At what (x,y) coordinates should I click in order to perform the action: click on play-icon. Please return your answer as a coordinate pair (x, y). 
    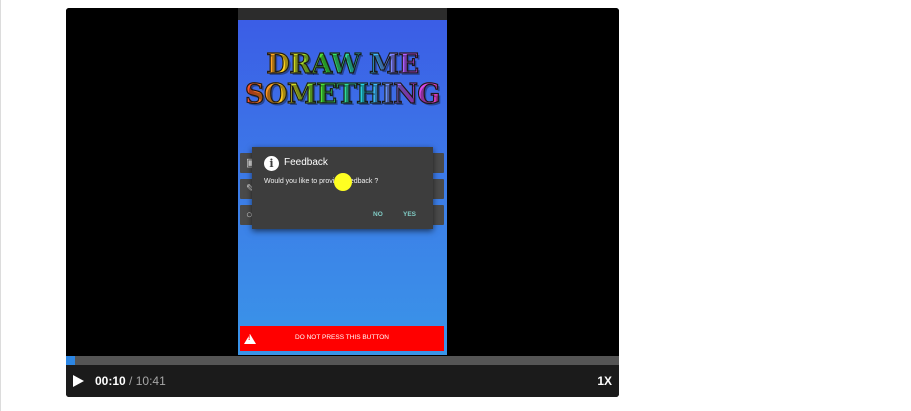
    Looking at the image, I should click on (78, 381).